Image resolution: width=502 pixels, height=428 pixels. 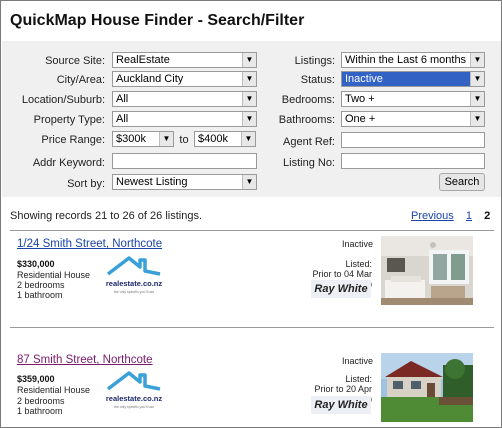 I want to click on city-area-select: Auckland City ▼, so click(x=184, y=79).